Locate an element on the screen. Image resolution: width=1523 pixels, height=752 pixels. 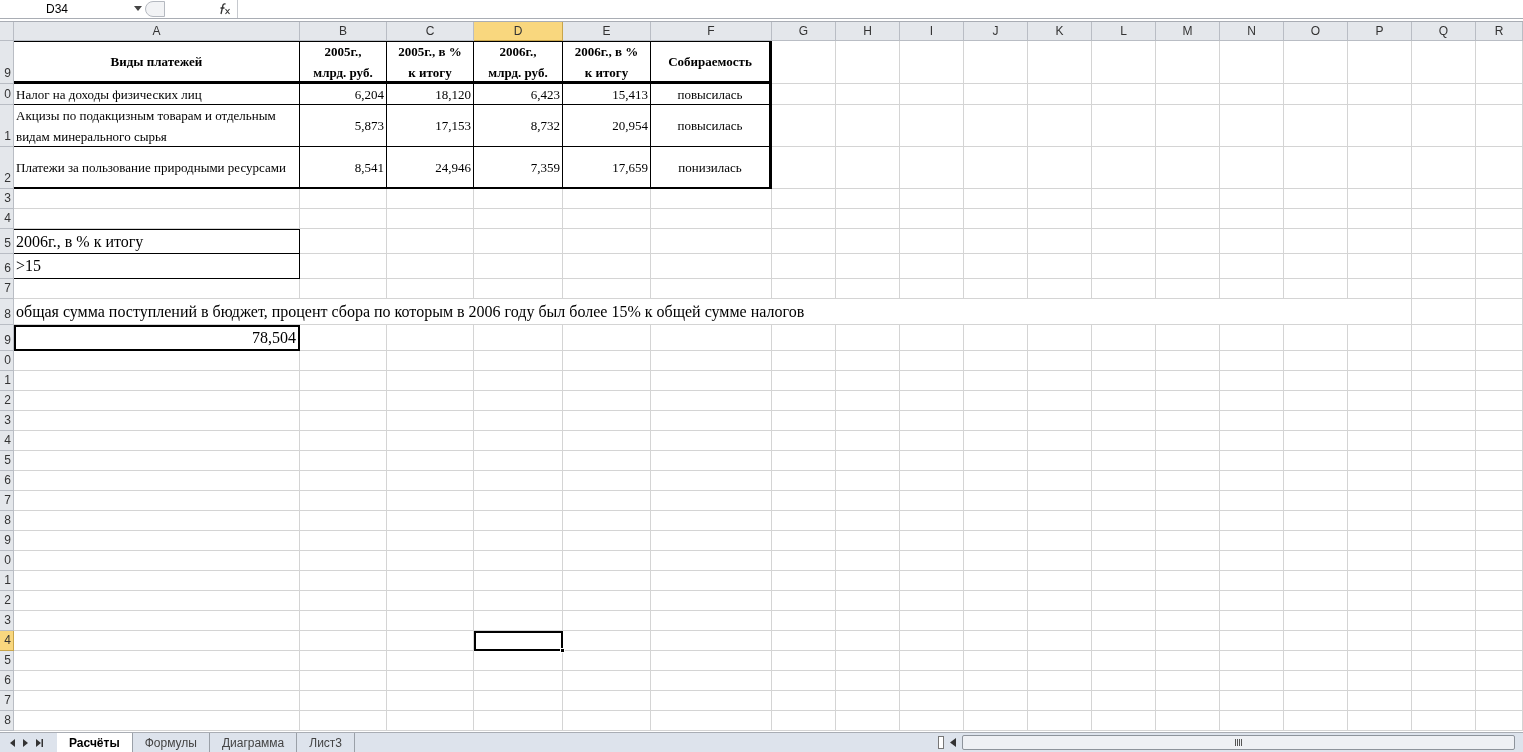
table-cell: 18,120 is located at coordinates (430, 94).